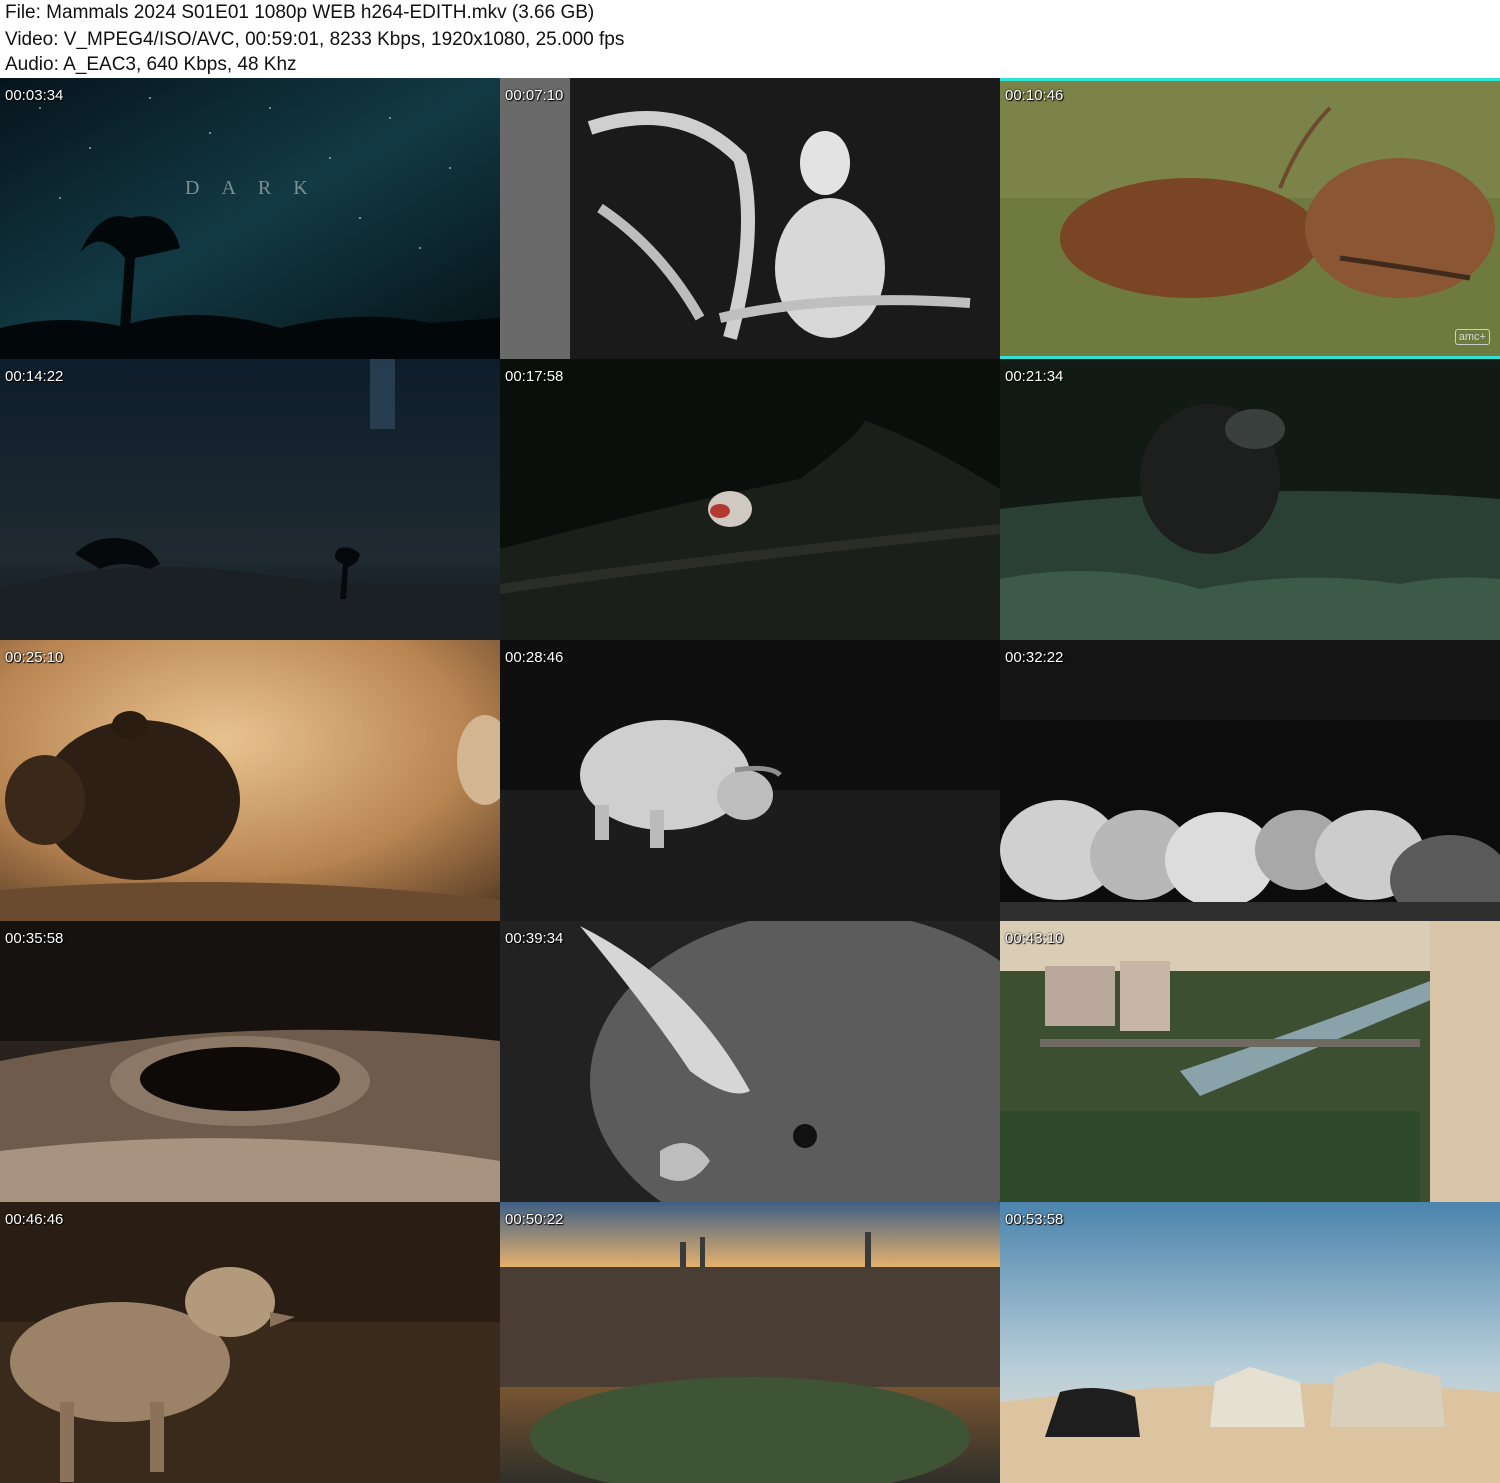 Image resolution: width=1500 pixels, height=1483 pixels. I want to click on frame-timestamp: 00:39:34, so click(534, 938).